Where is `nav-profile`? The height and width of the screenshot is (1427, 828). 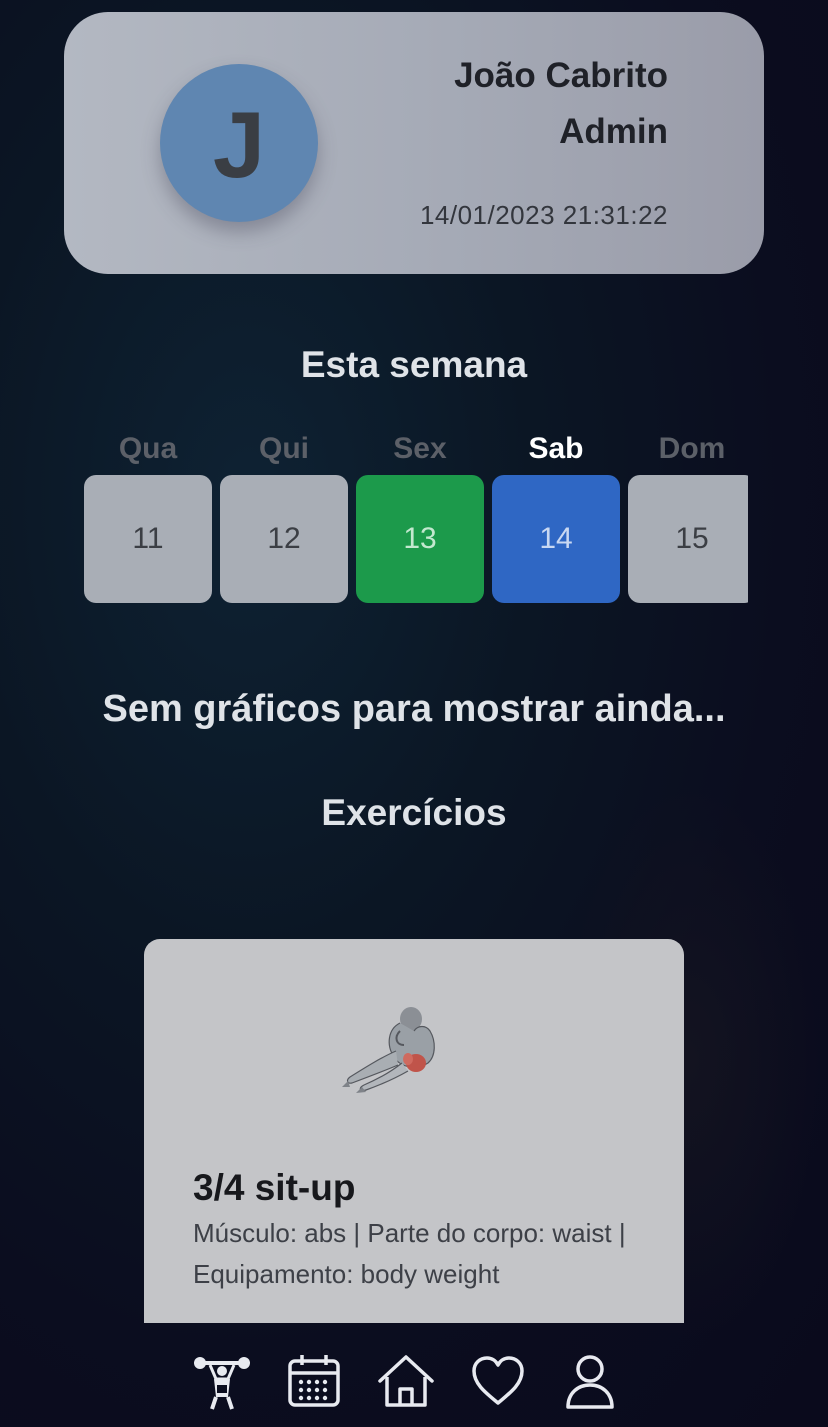
nav-profile is located at coordinates (590, 1383).